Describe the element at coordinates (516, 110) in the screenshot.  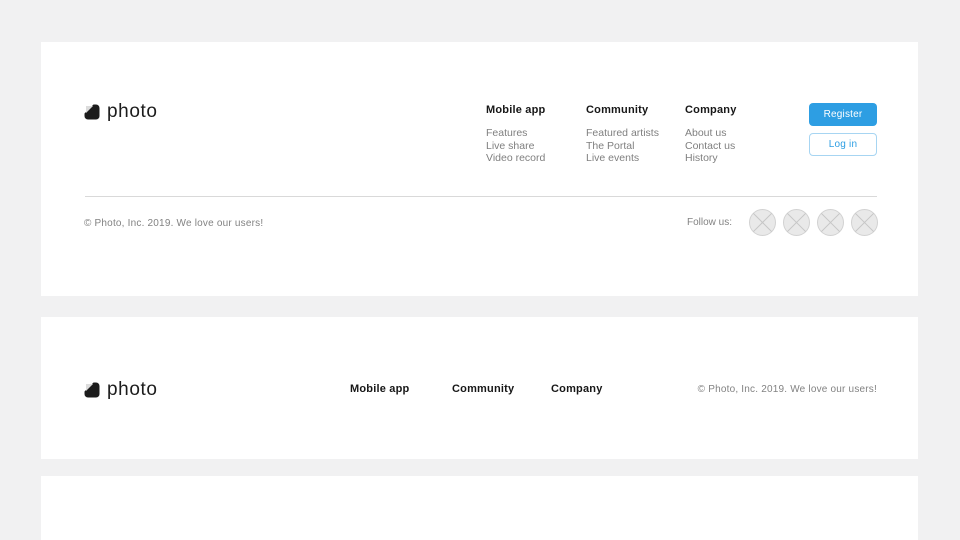
I see `column-title: Mobile app` at that location.